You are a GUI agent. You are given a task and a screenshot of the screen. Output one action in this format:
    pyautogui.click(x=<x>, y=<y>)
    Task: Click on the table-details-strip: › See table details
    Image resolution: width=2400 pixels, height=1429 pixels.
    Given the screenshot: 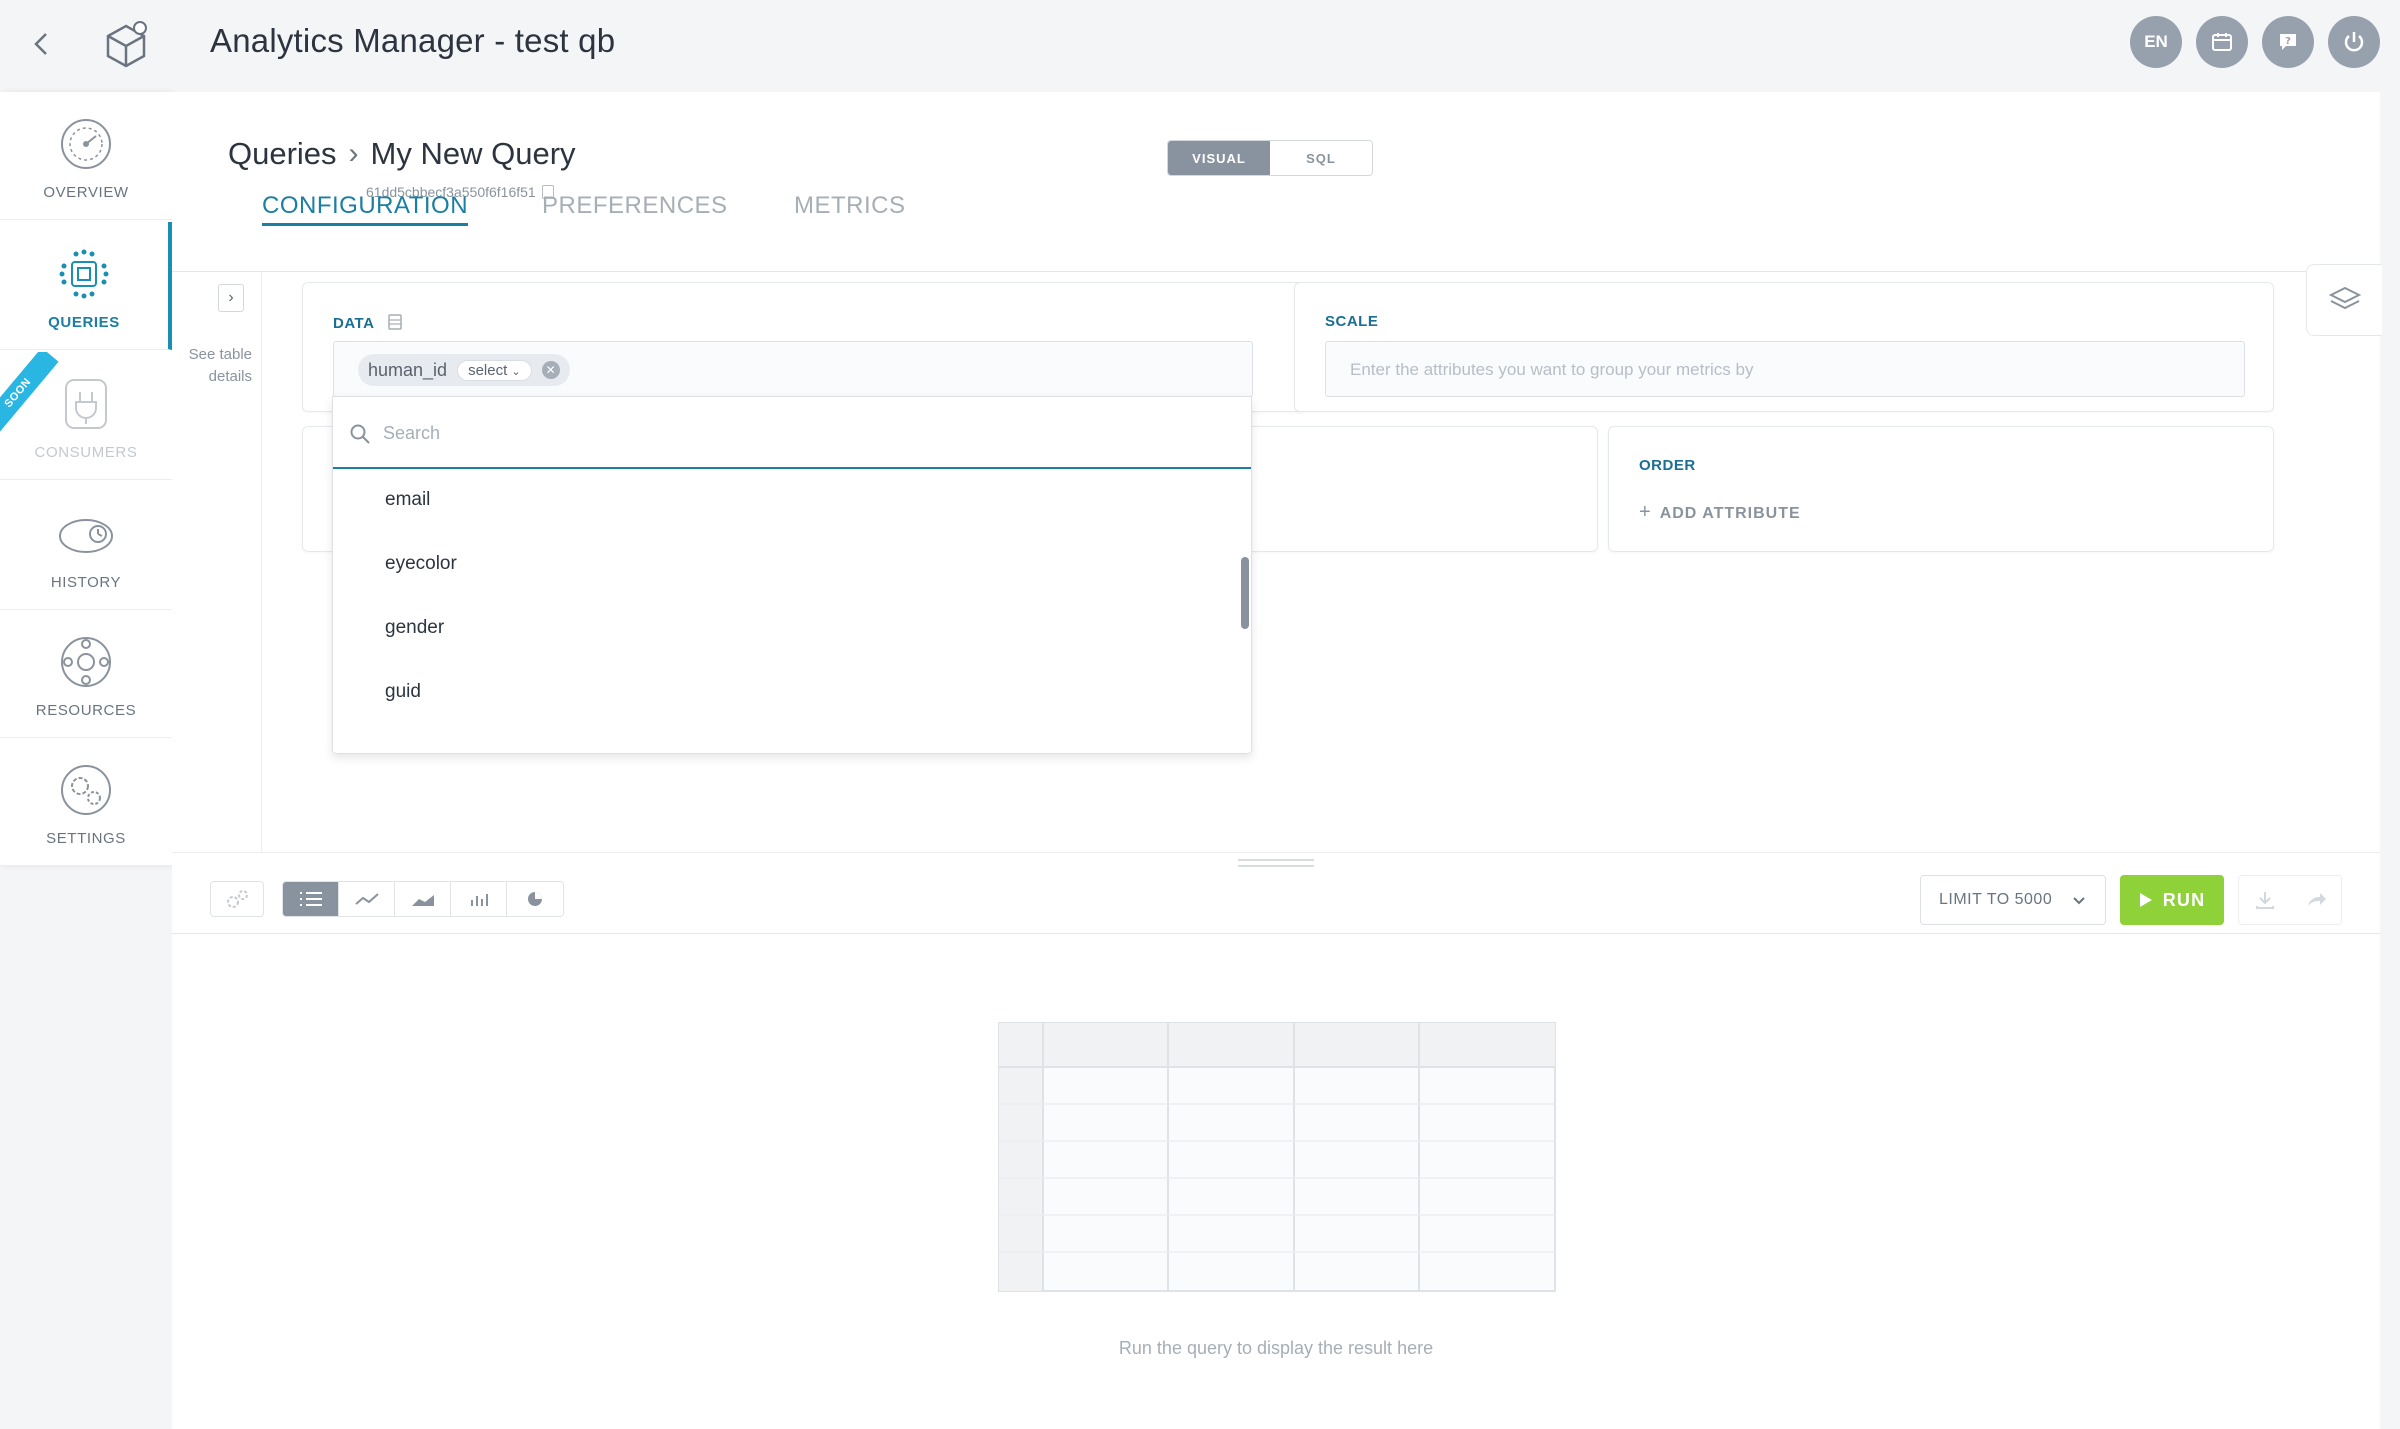 What is the action you would take?
    pyautogui.click(x=217, y=562)
    